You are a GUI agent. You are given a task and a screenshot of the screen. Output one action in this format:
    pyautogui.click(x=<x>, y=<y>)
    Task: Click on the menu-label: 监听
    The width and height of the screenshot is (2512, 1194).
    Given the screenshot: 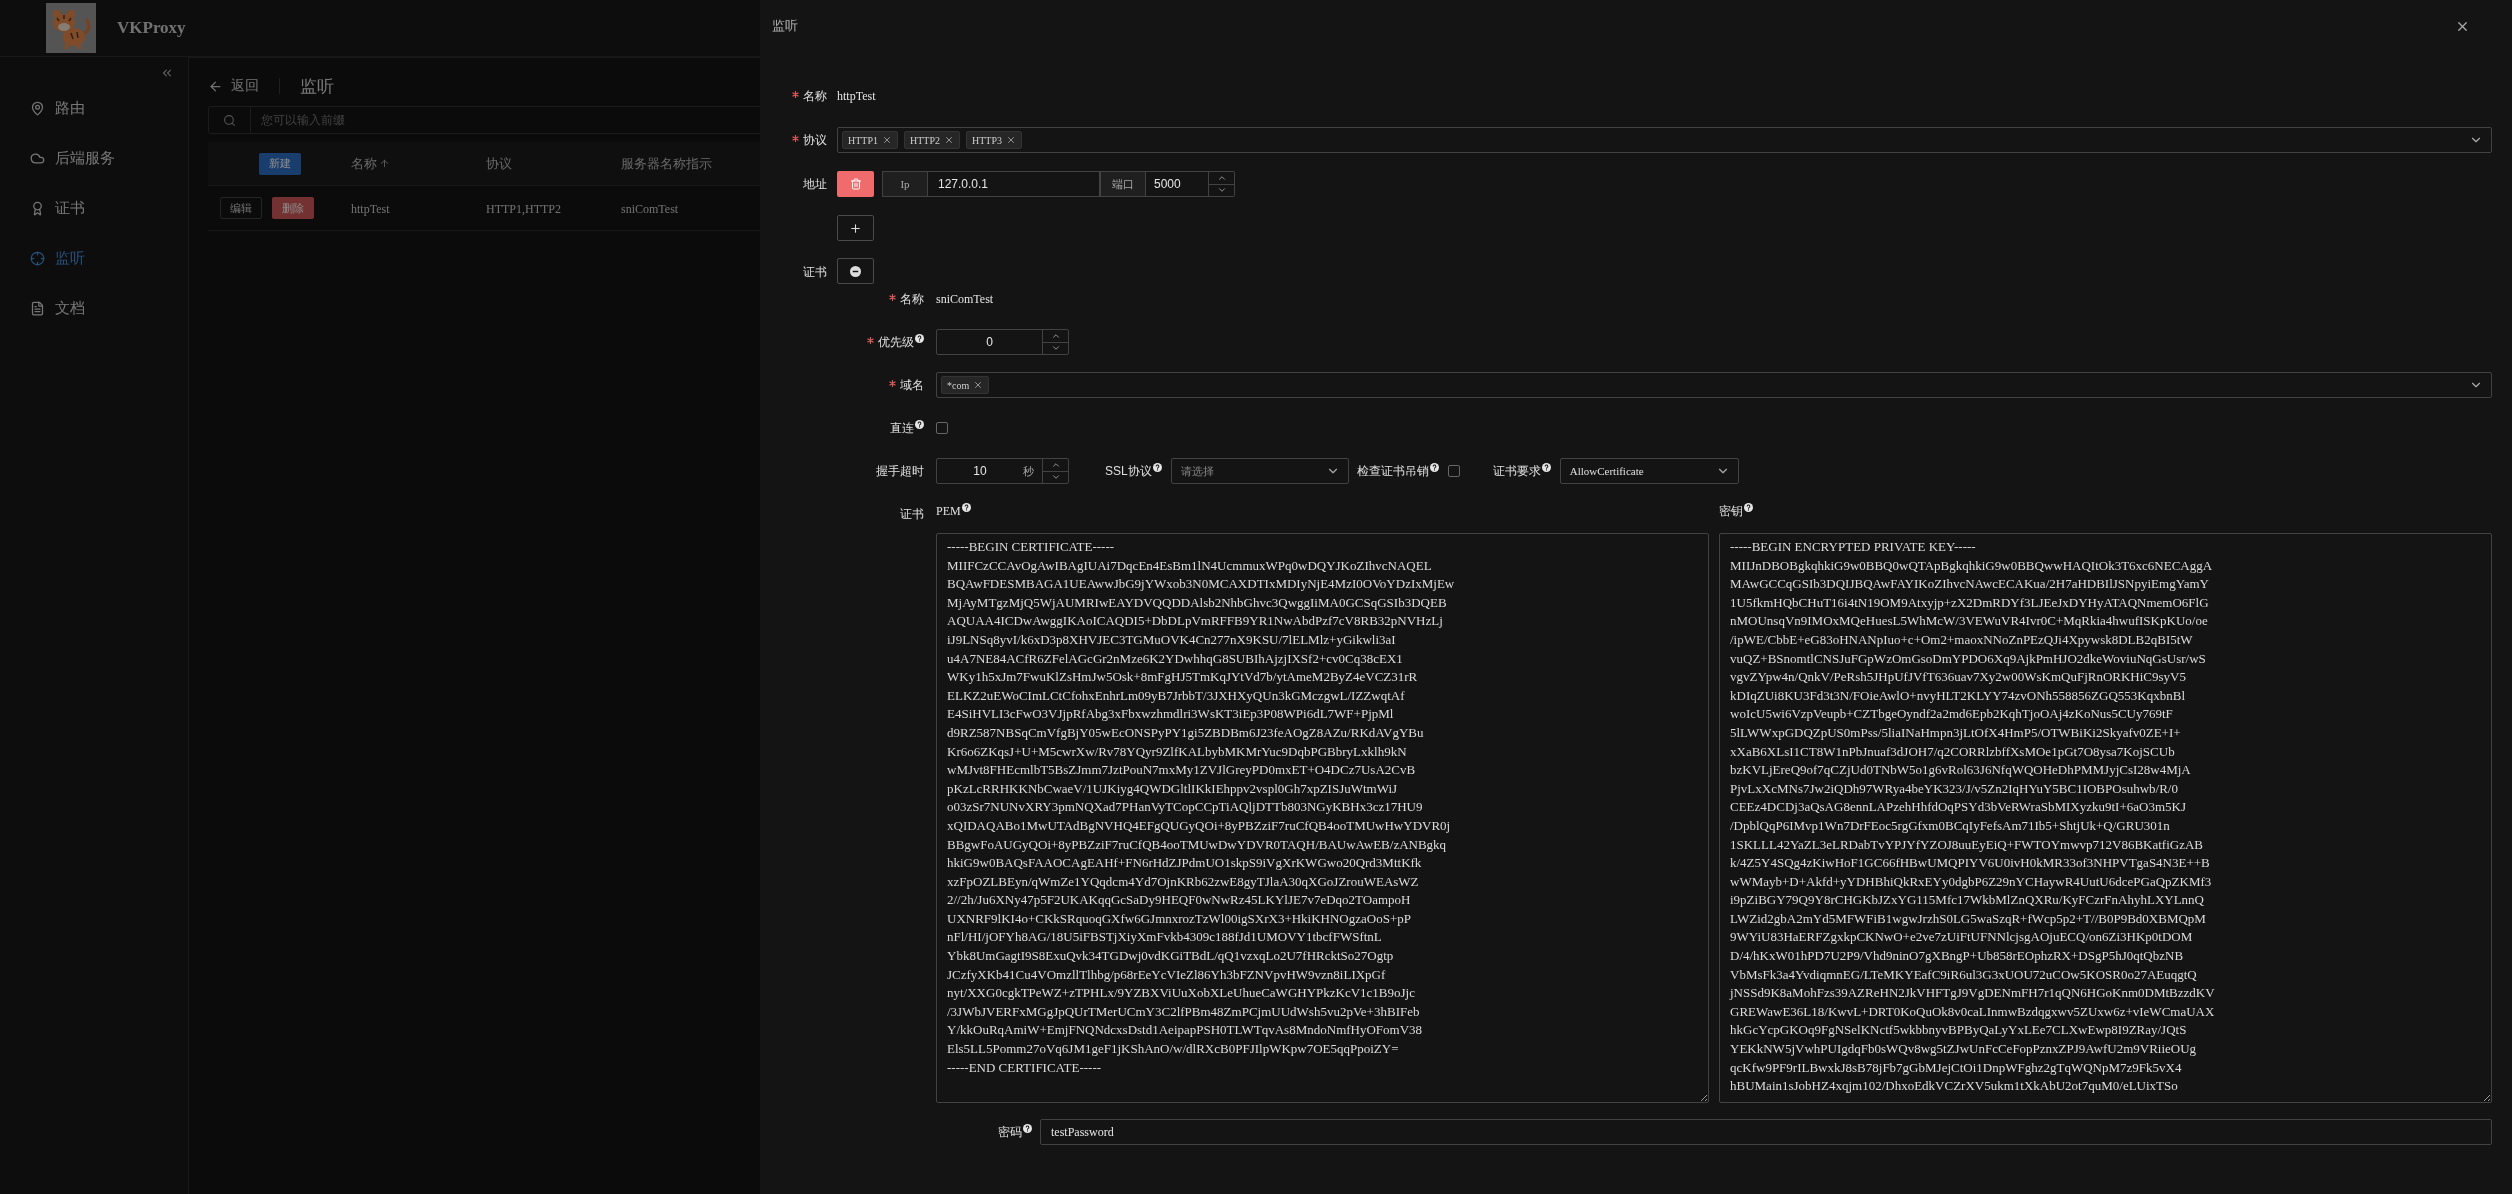 What is the action you would take?
    pyautogui.click(x=70, y=258)
    